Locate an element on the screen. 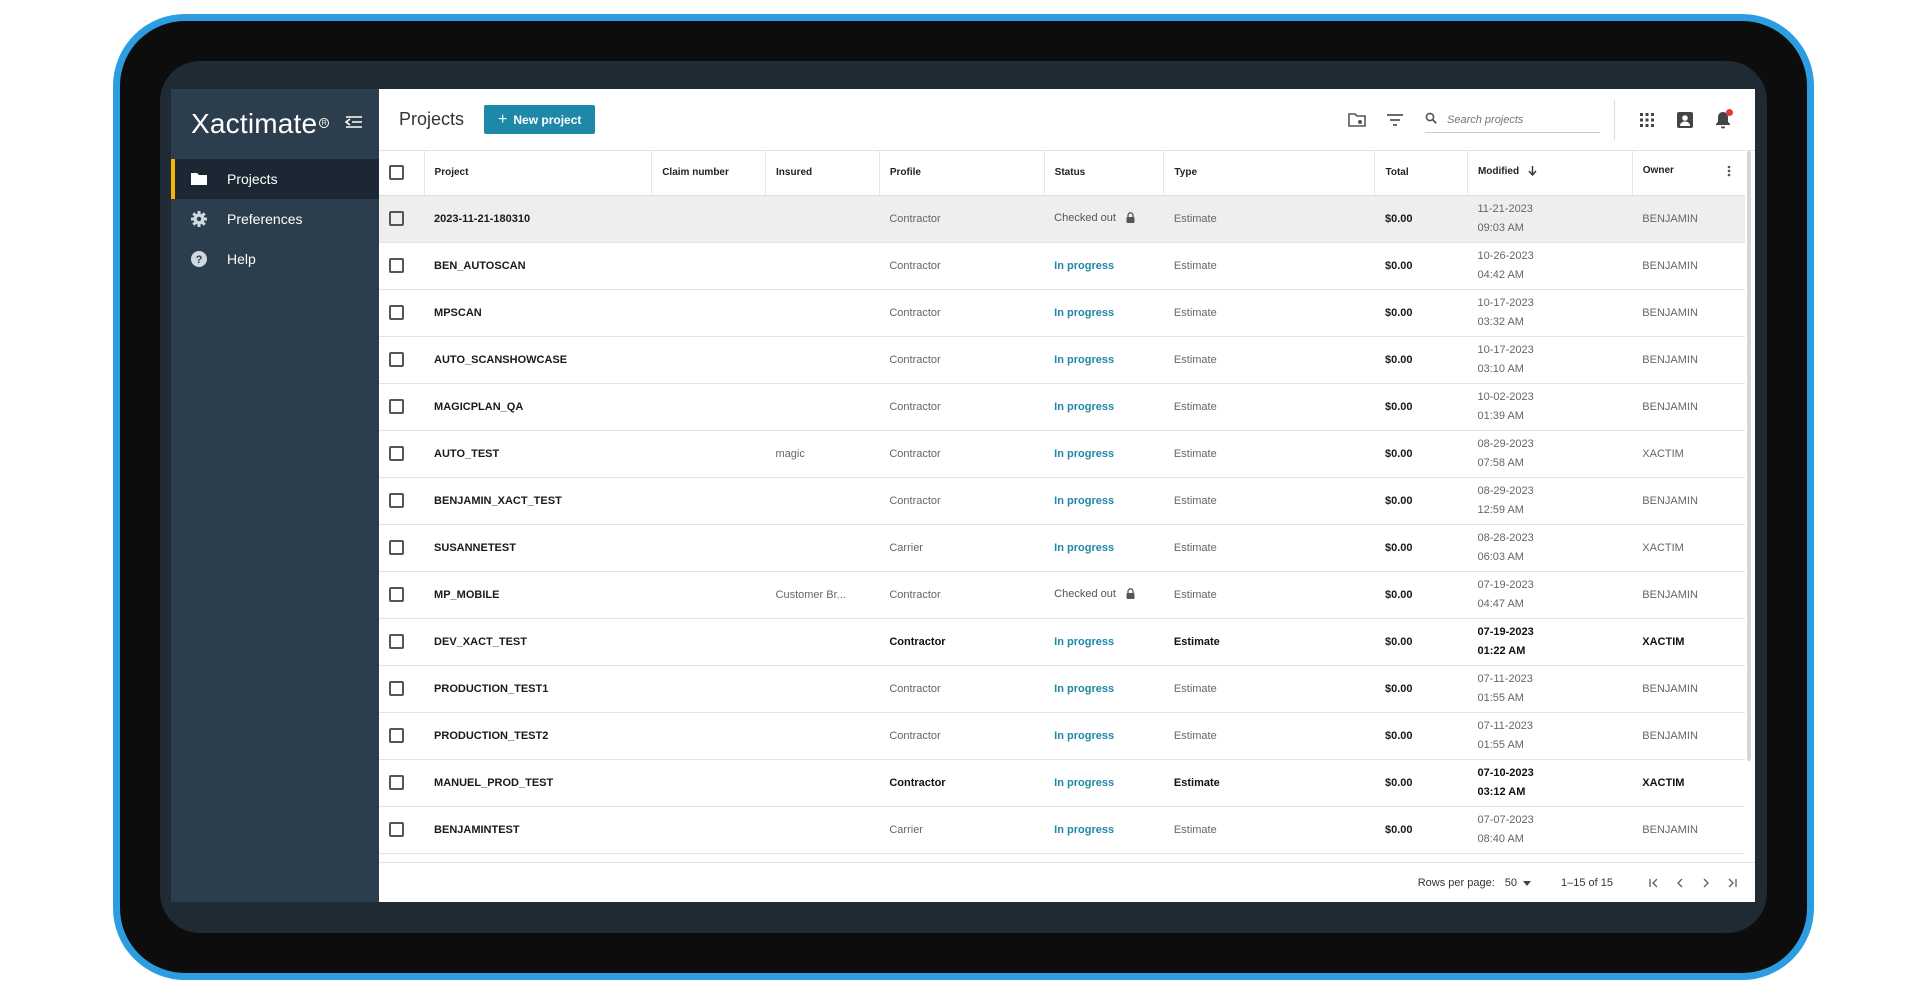 Image resolution: width=1916 pixels, height=988 pixels. project-name: BENJAMIN_XACT_TEST is located at coordinates (538, 501).